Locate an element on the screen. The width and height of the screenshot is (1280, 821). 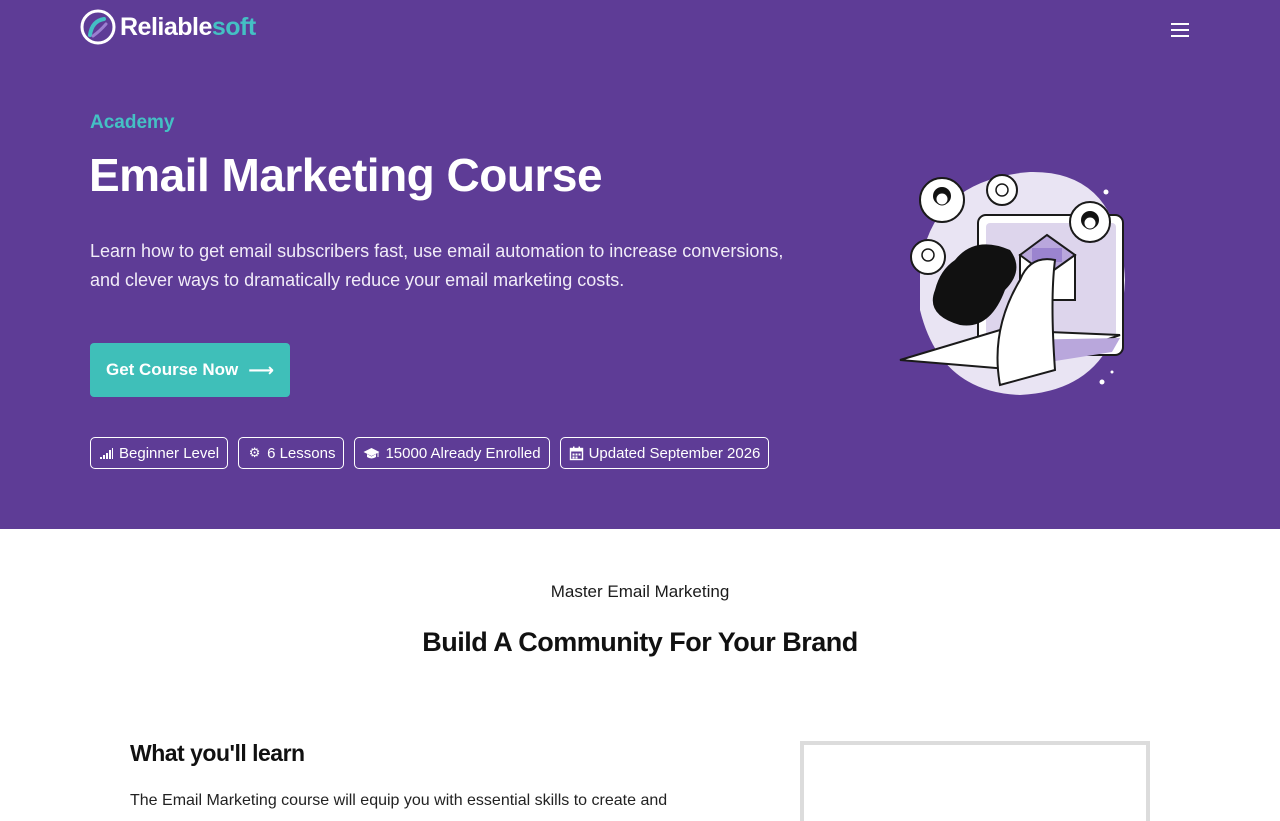
badge-lessons: ⚙ 6 Lessons is located at coordinates (291, 453).